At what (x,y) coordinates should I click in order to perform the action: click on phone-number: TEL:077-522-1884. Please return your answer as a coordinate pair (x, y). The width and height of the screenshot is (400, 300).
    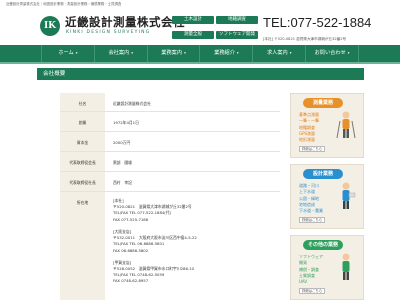
    Looking at the image, I should click on (317, 22).